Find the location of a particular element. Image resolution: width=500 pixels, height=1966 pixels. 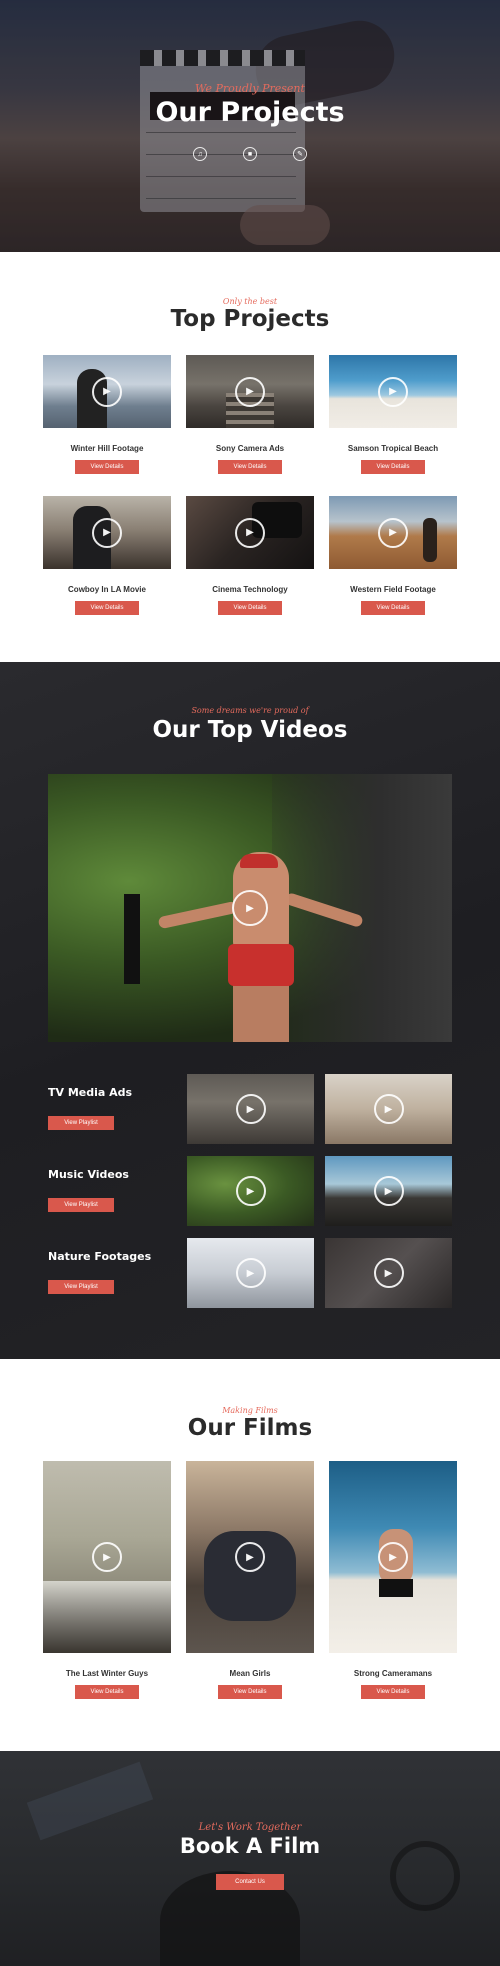

film-title: Strong Cameramans is located at coordinates (393, 1673).